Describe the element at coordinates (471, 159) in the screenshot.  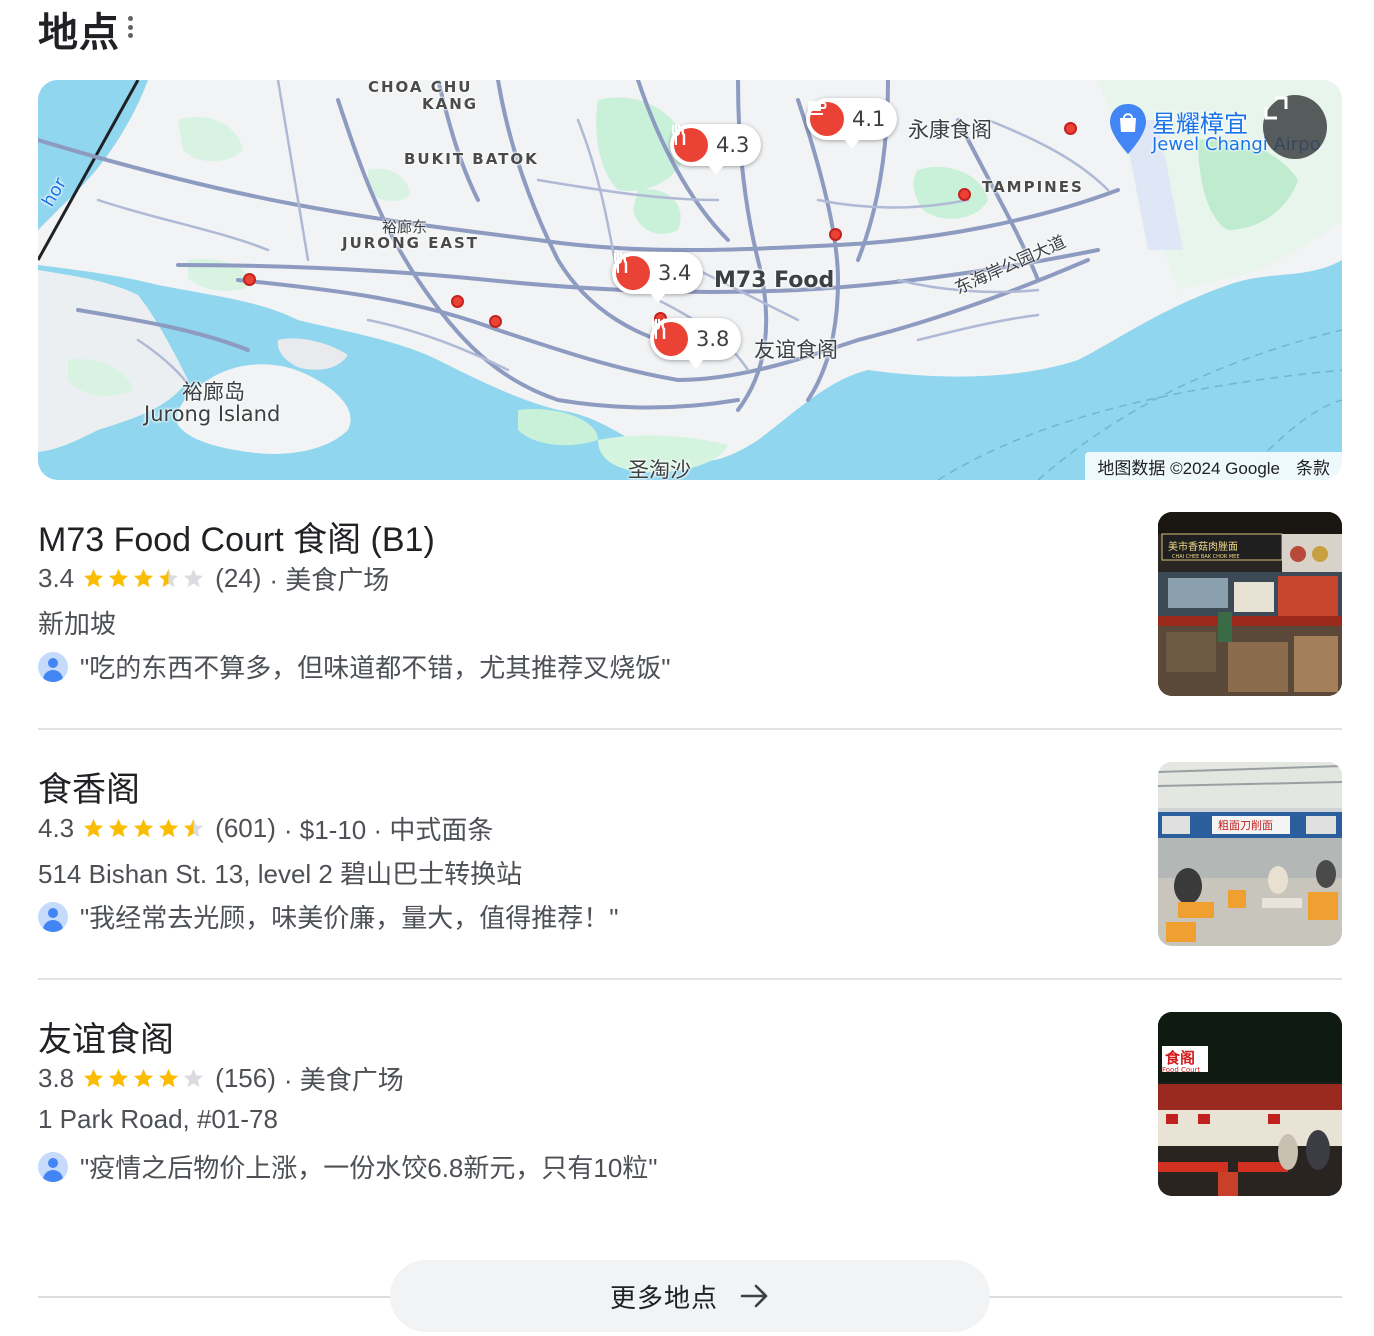
I see `map-label-bukit-batok: BUKIT BATOK` at that location.